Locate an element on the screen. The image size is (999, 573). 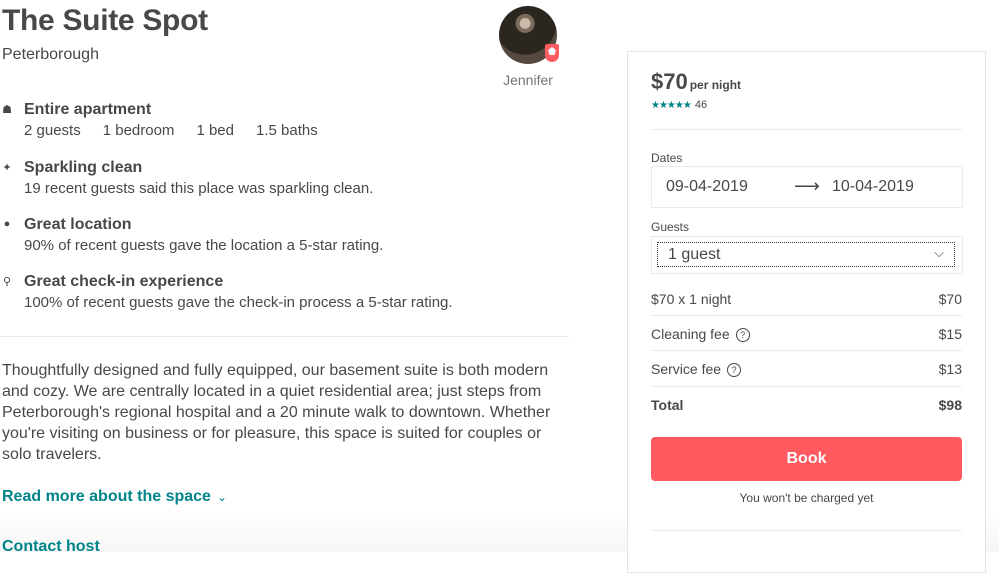
rating-summary: ★★★★★ 46 is located at coordinates (679, 105).